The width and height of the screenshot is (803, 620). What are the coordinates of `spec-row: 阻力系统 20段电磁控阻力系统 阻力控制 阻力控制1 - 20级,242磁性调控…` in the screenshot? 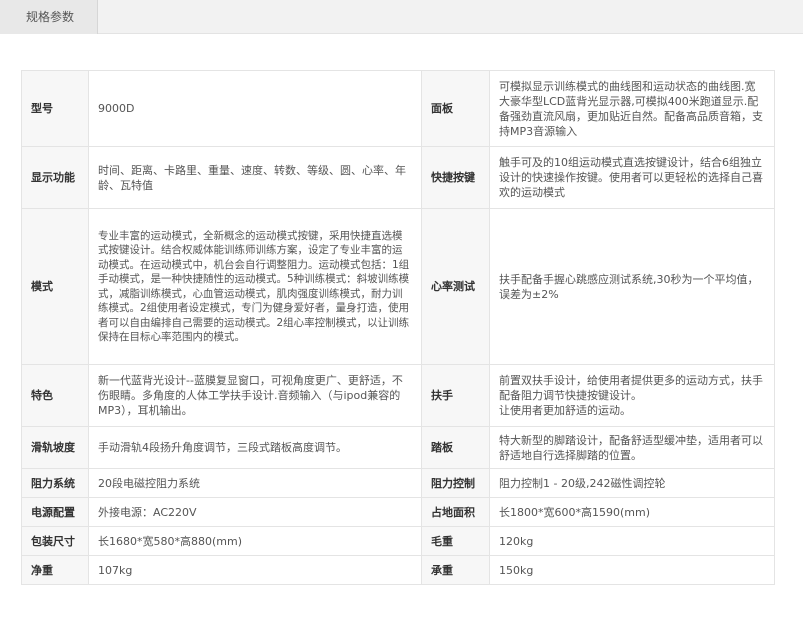 It's located at (398, 483).